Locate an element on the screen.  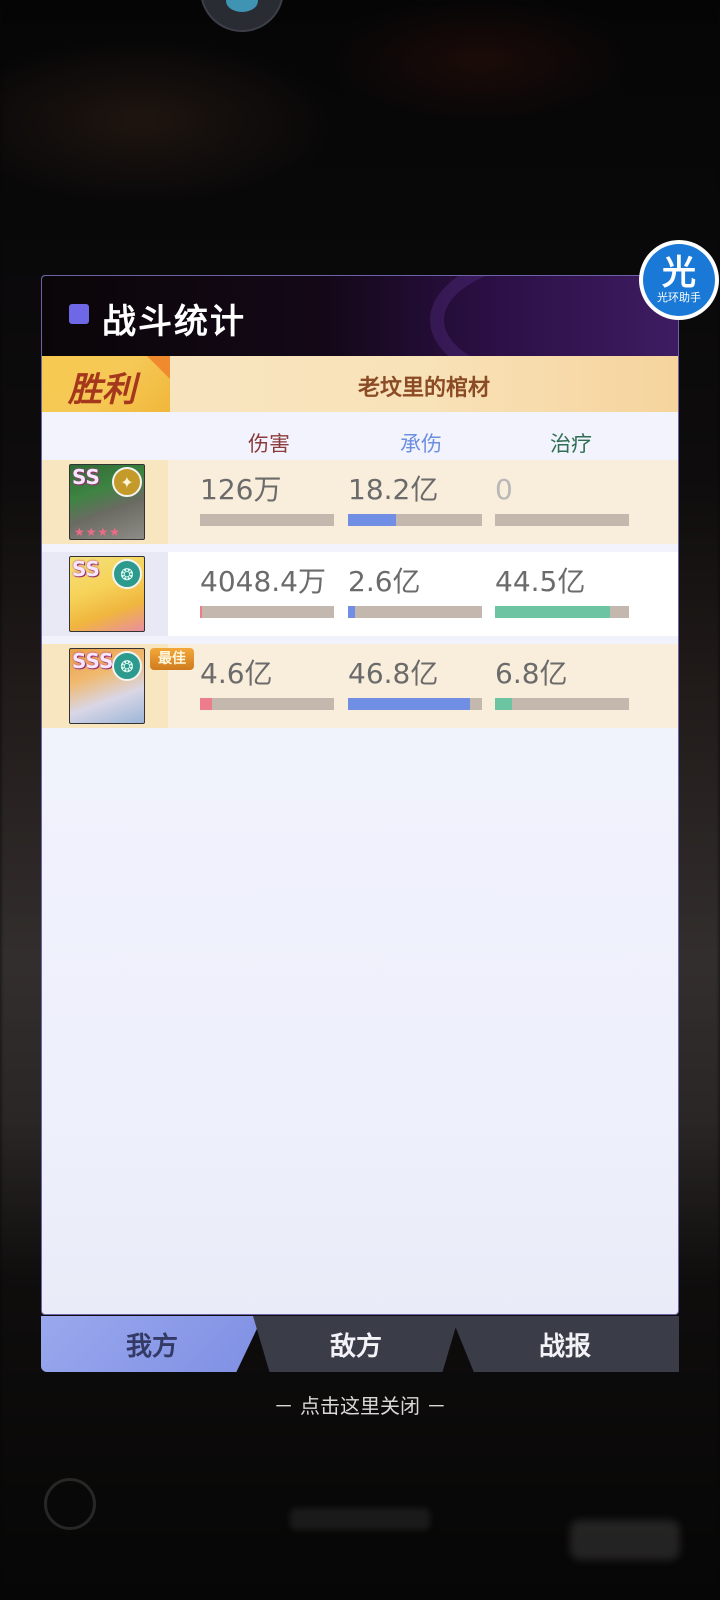
heal-value: 44.5亿 is located at coordinates (540, 581).